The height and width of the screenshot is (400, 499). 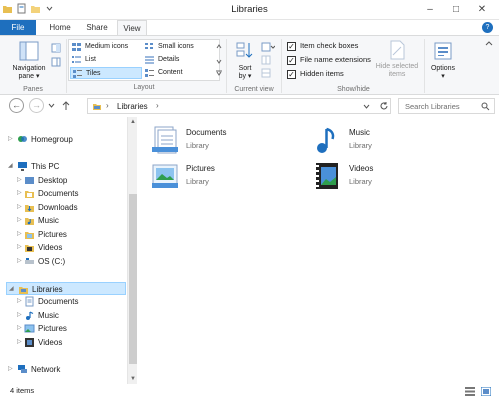 I want to click on file-name-extensions-toggle: ✓ File name extensions, so click(x=329, y=60).